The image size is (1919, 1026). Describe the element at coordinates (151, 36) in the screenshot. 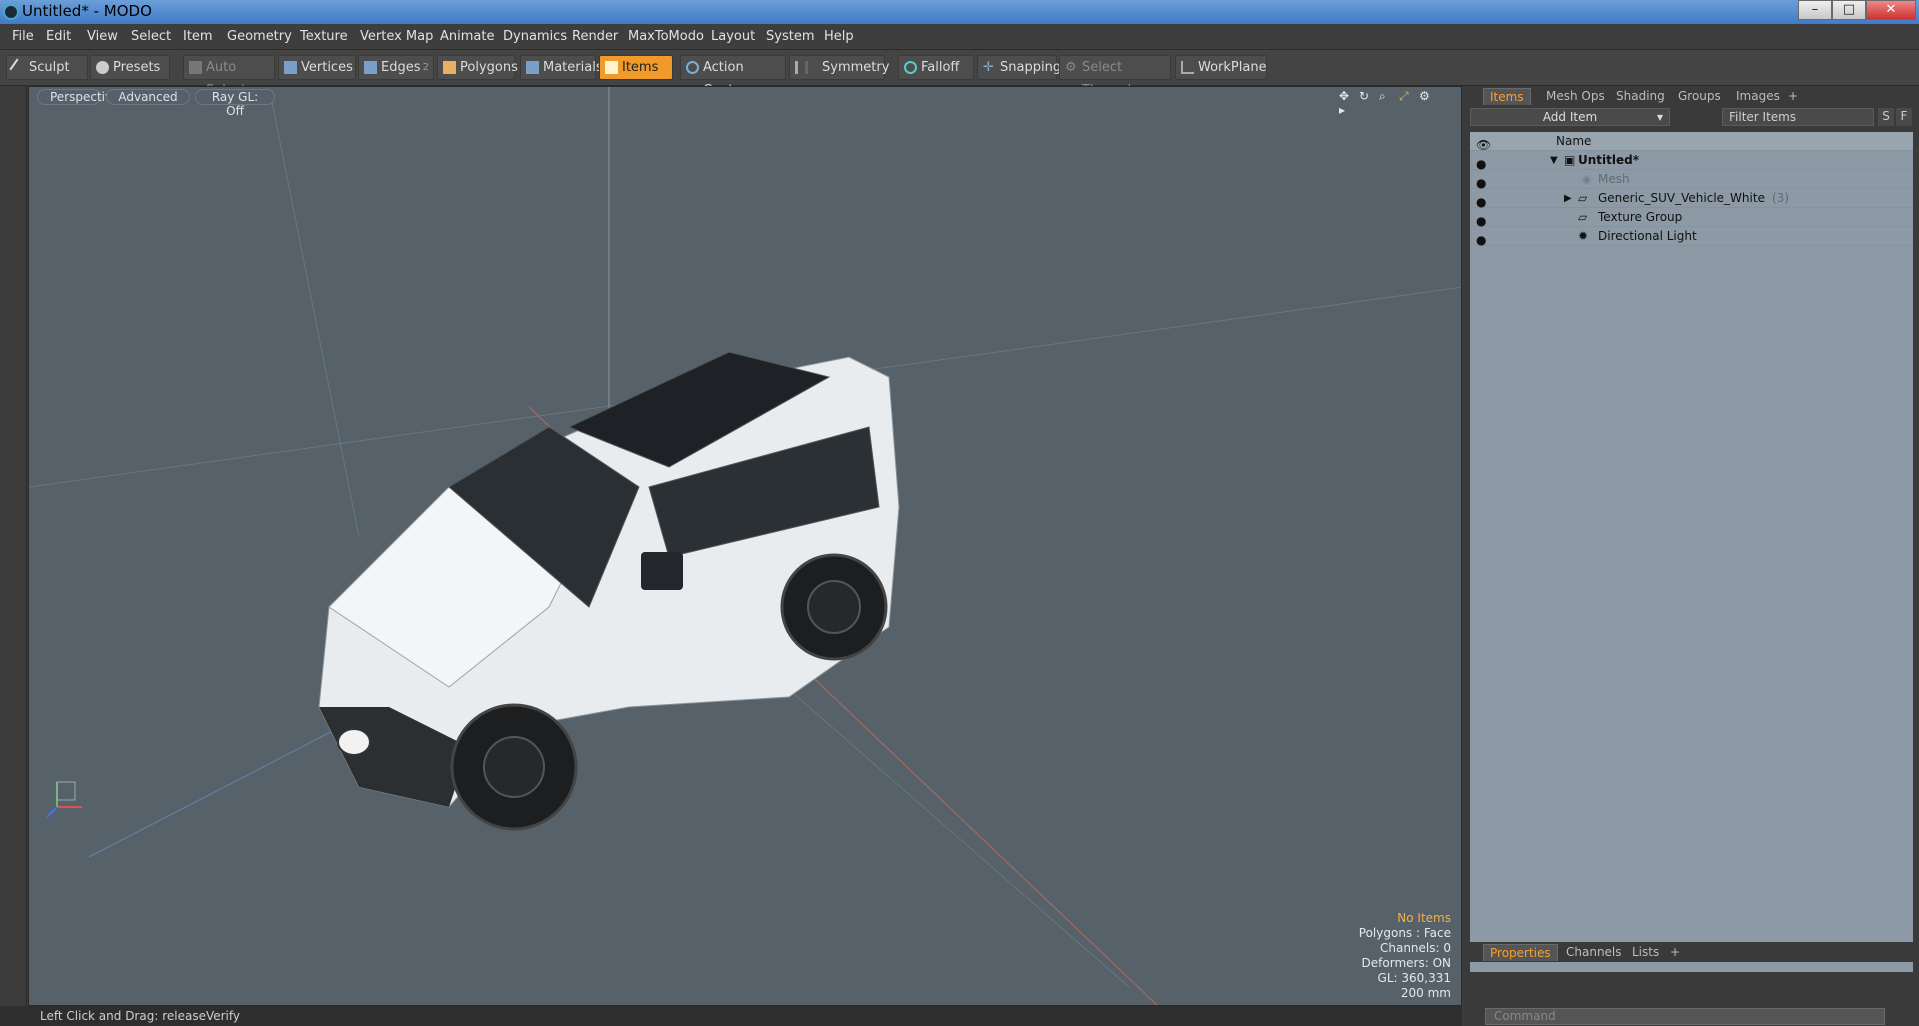

I see `menu-select: Select` at that location.